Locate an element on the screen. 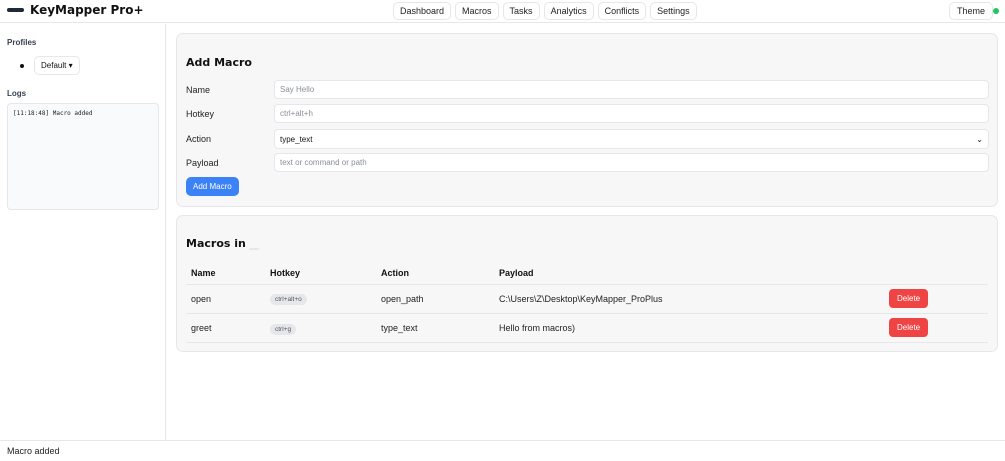  hotkey-input is located at coordinates (631, 113).